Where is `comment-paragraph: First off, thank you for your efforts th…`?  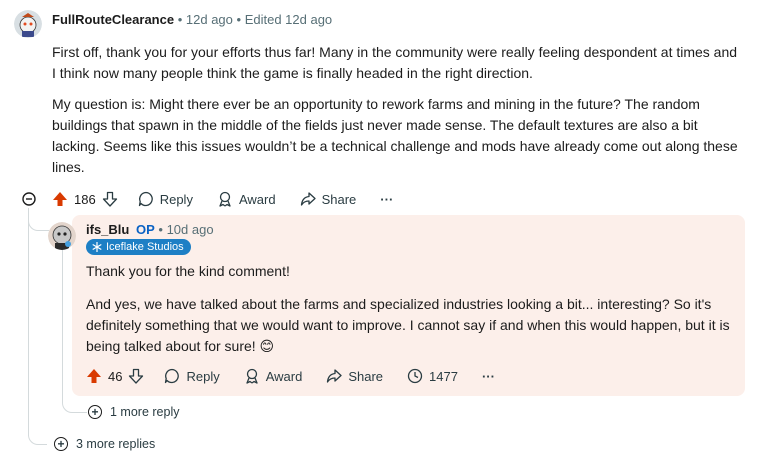 comment-paragraph: First off, thank you for your efforts th… is located at coordinates (395, 62).